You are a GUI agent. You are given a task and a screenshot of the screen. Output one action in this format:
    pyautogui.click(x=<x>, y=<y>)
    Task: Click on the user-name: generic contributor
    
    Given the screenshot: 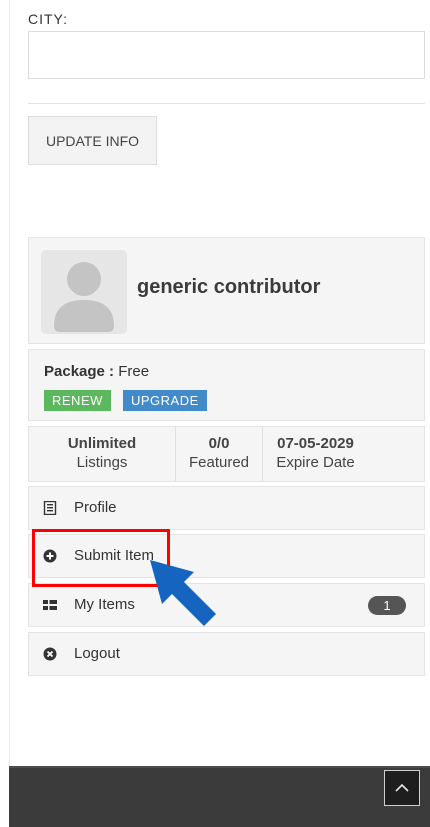 What is the action you would take?
    pyautogui.click(x=229, y=287)
    